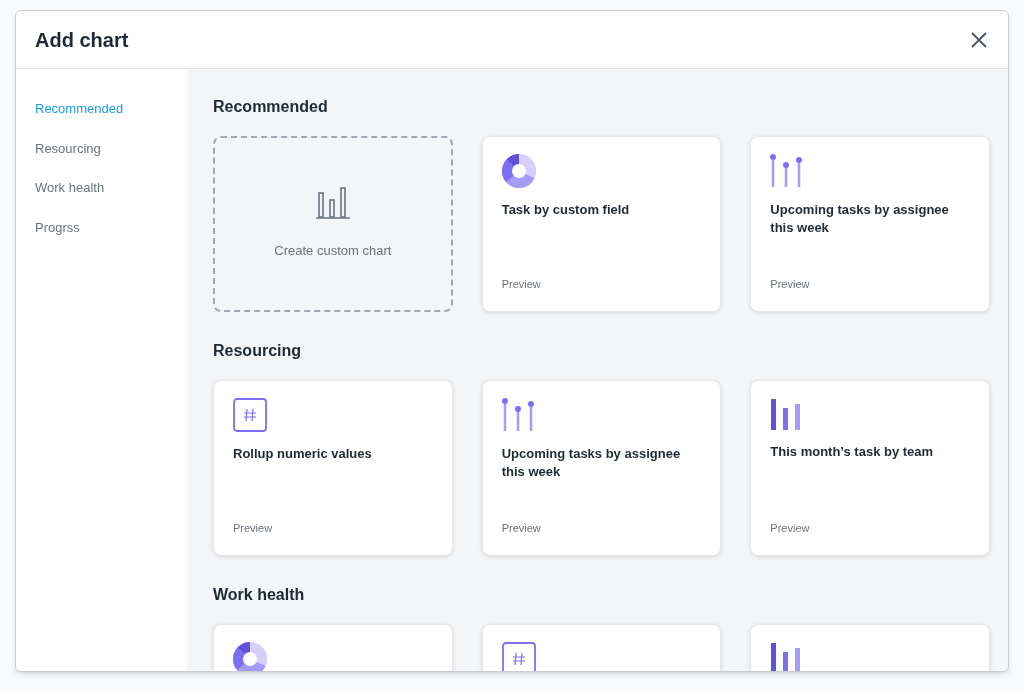 This screenshot has height=692, width=1024. What do you see at coordinates (303, 454) in the screenshot?
I see `chart-title: Rollup numeric values` at bounding box center [303, 454].